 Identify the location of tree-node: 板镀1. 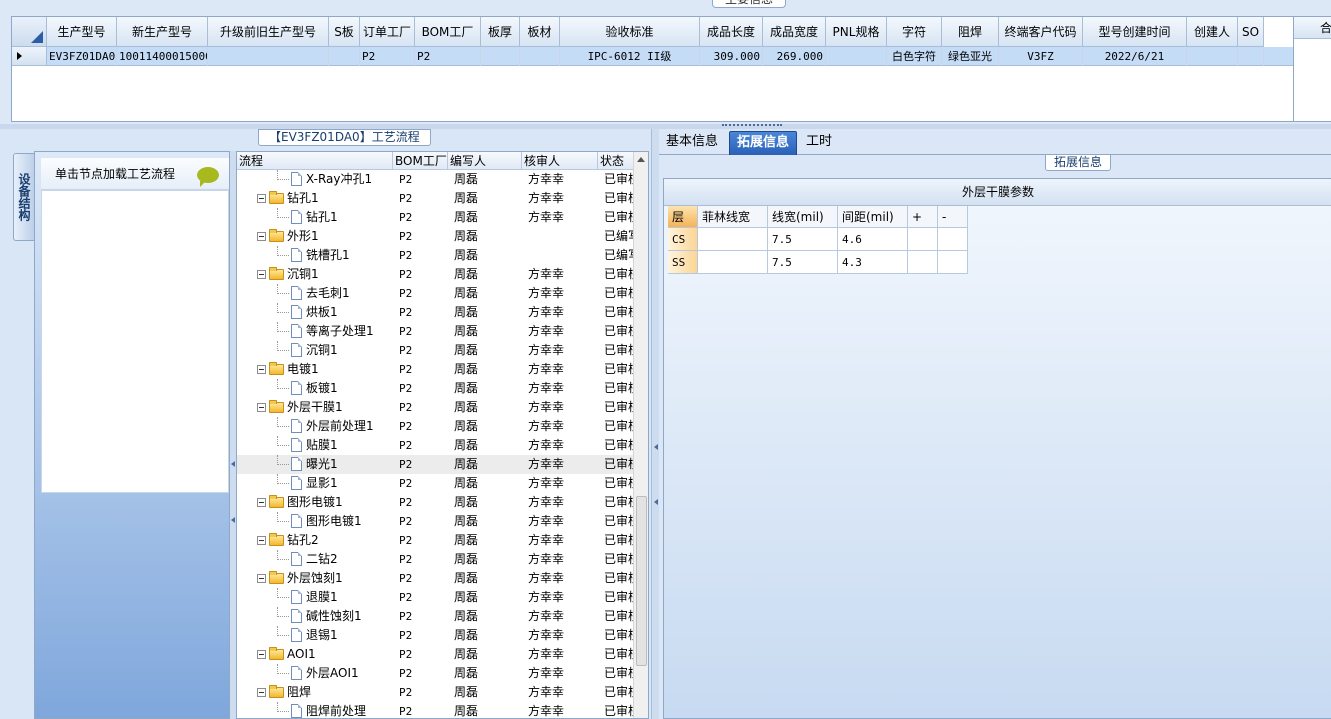
(307, 388).